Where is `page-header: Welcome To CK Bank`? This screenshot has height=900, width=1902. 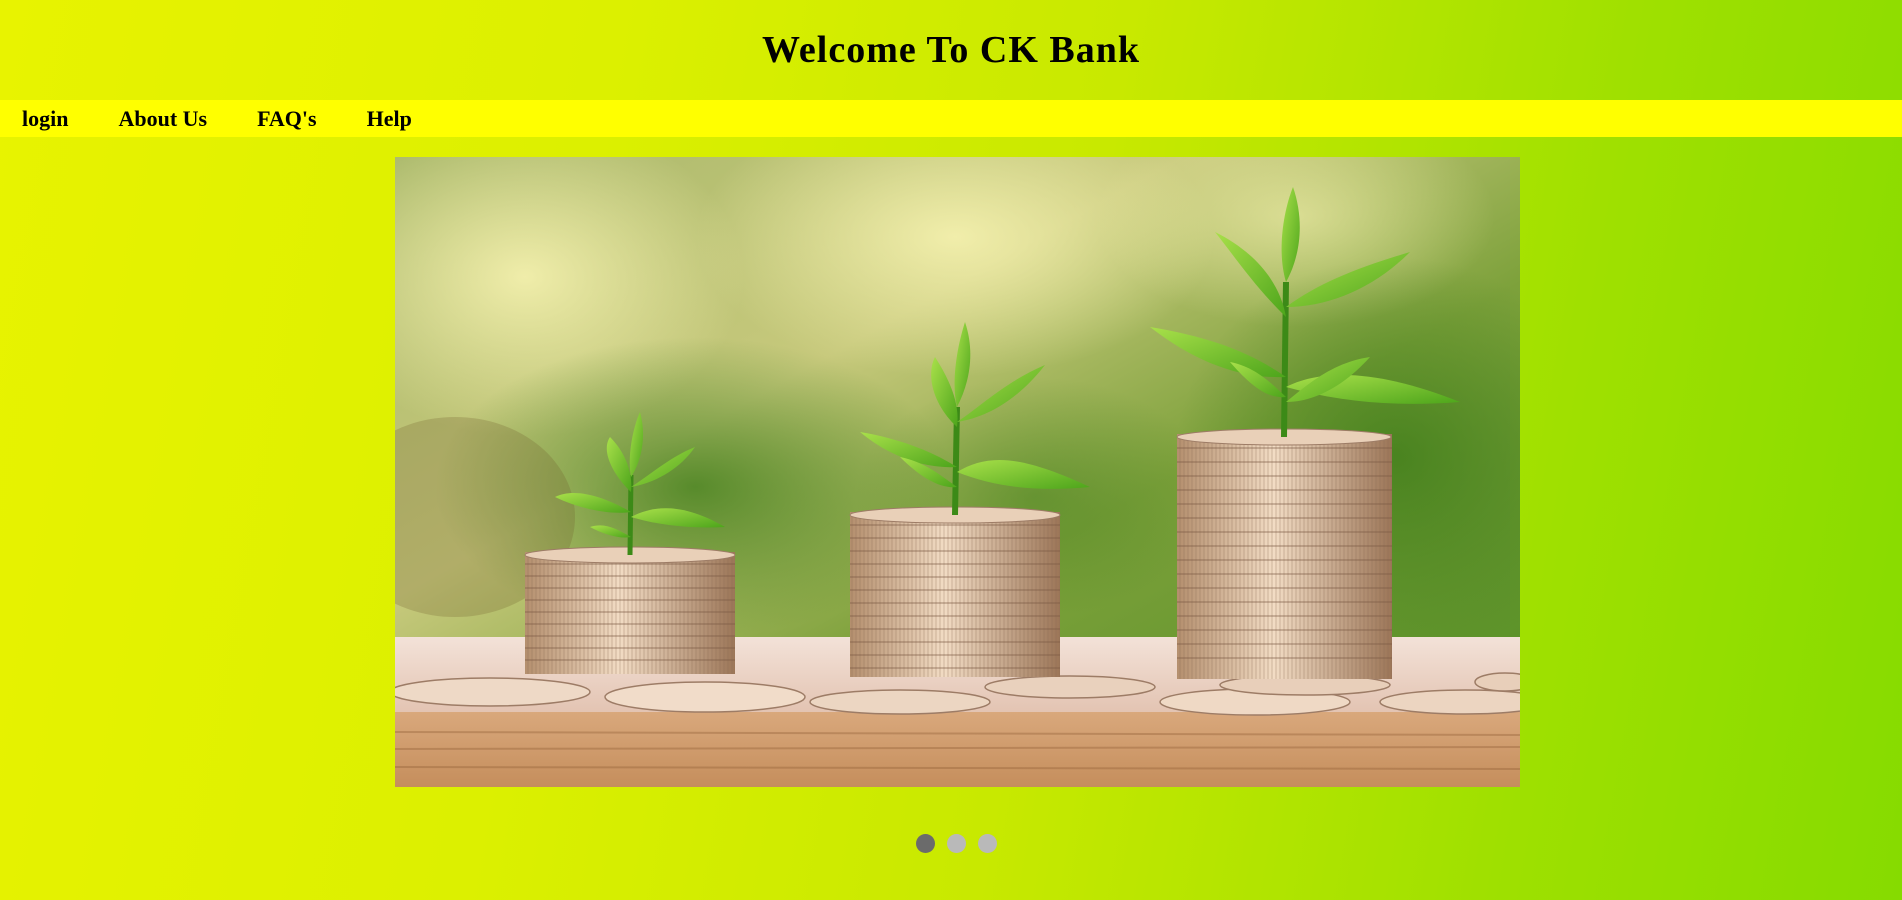 page-header: Welcome To CK Bank is located at coordinates (951, 50).